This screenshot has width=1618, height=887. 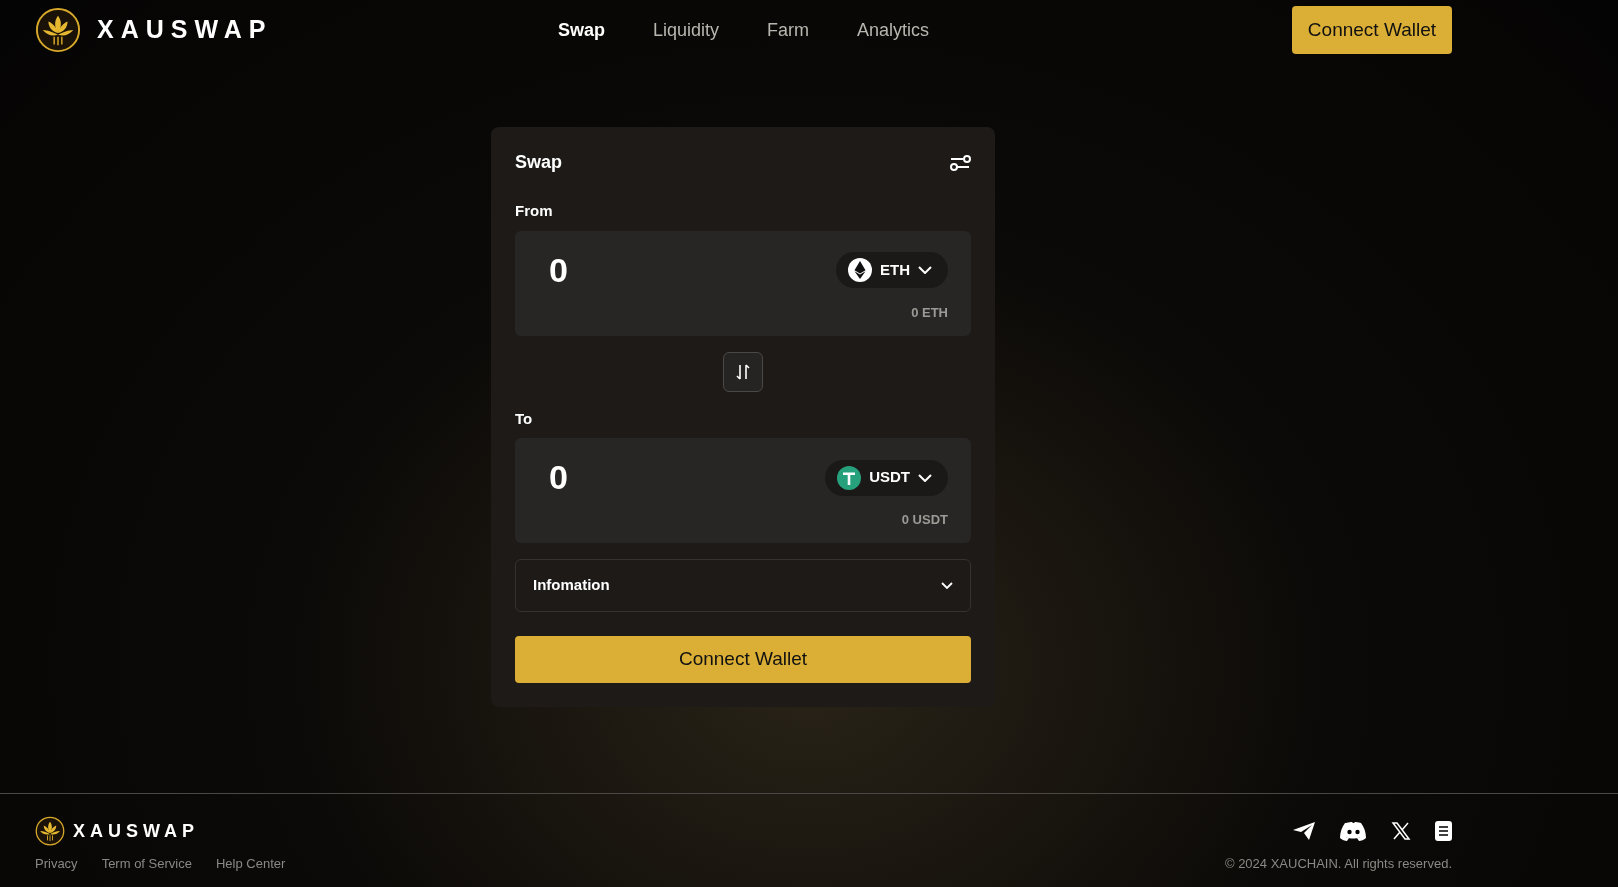 What do you see at coordinates (146, 864) in the screenshot?
I see `footer-link: Term of Service` at bounding box center [146, 864].